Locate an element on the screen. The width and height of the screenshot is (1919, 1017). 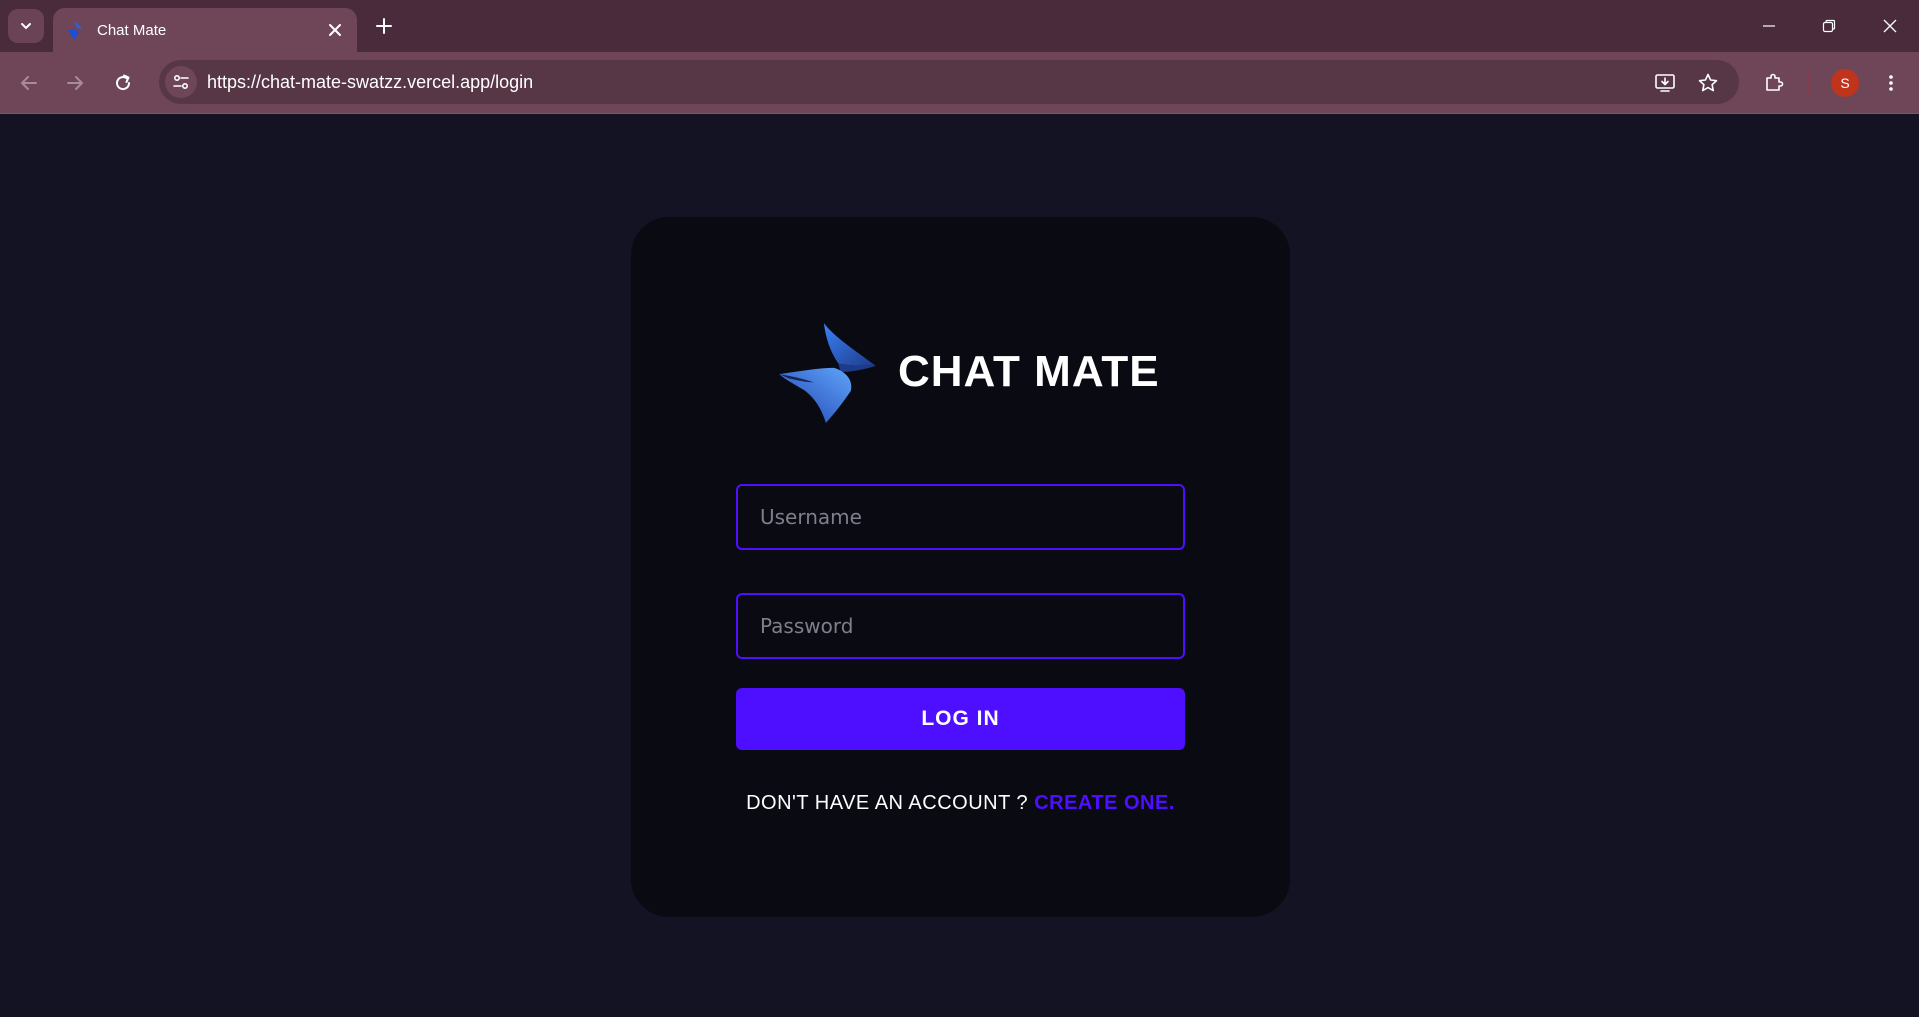
restore-button is located at coordinates (1829, 26).